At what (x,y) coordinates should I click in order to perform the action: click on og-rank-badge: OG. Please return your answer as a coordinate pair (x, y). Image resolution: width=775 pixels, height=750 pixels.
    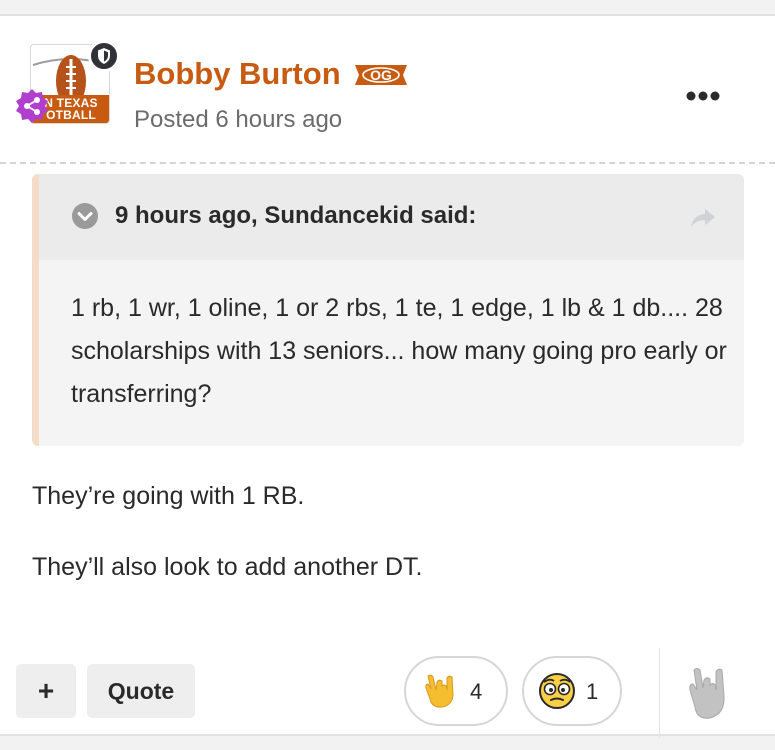
    Looking at the image, I should click on (381, 75).